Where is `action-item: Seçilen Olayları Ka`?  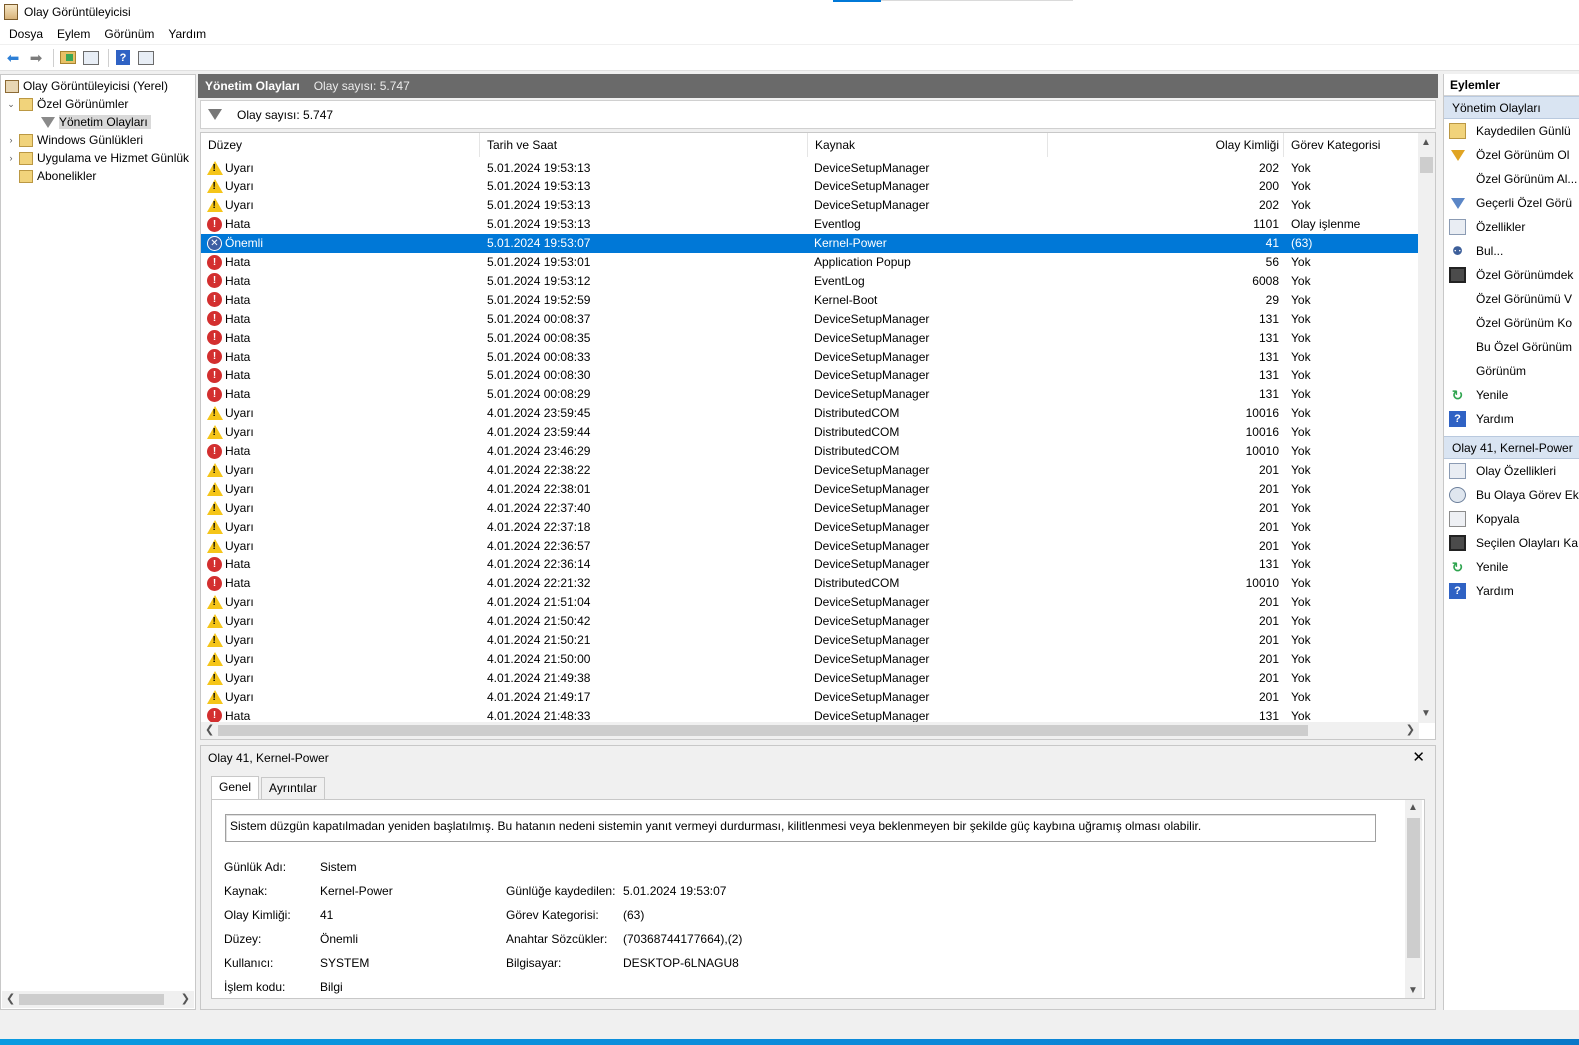 action-item: Seçilen Olayları Ka is located at coordinates (1511, 543).